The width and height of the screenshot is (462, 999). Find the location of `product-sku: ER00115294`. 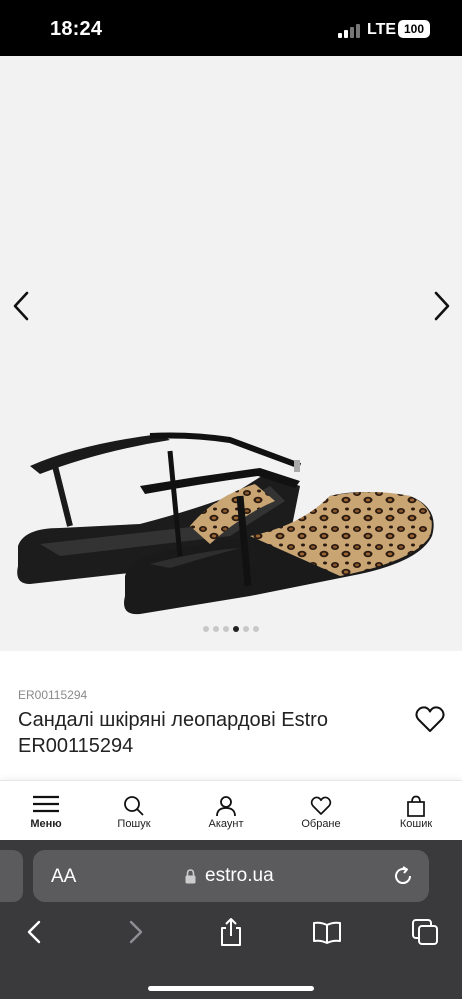

product-sku: ER00115294 is located at coordinates (53, 695).